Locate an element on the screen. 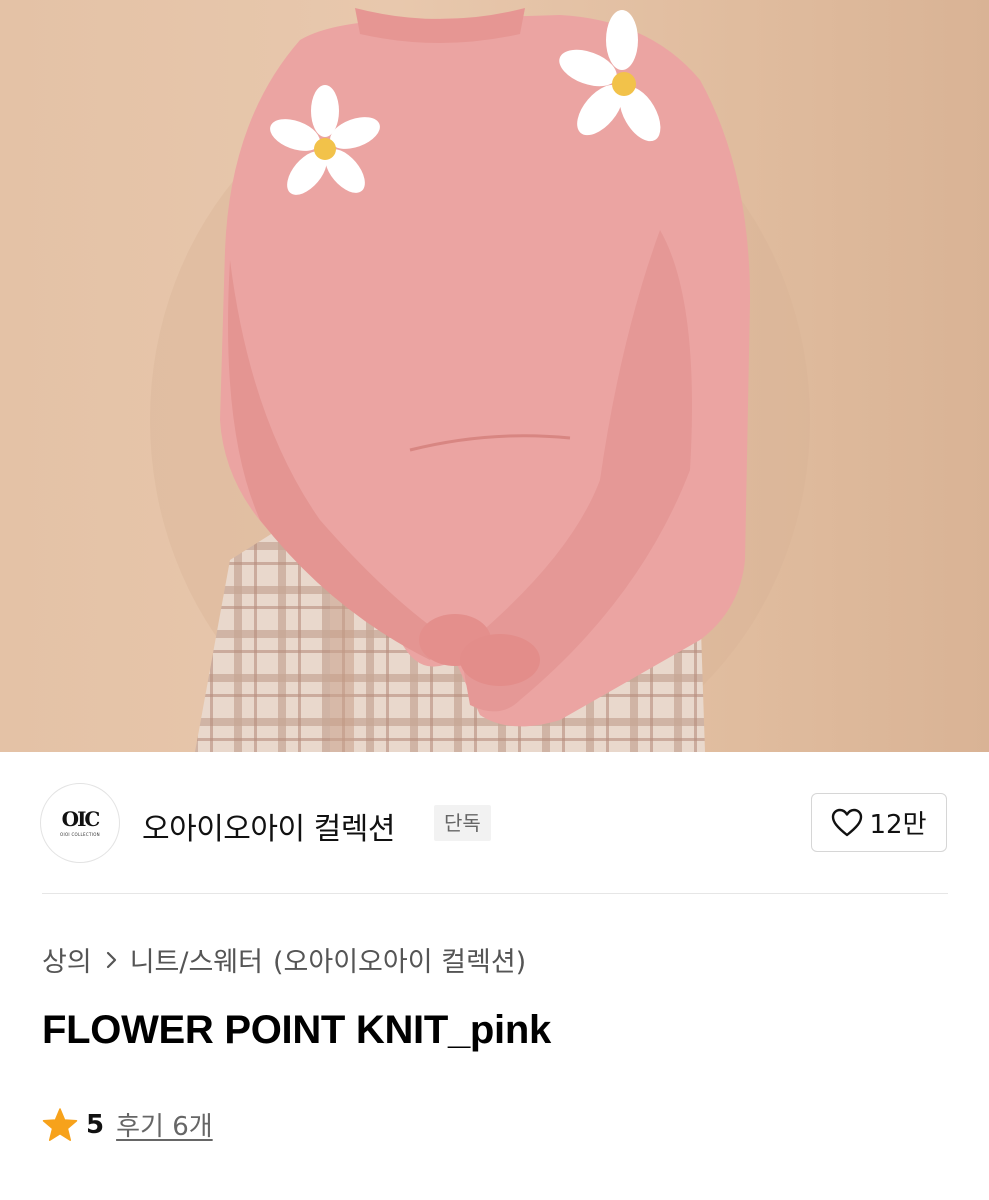  rating-row: 5 후기 6개 is located at coordinates (127, 1124).